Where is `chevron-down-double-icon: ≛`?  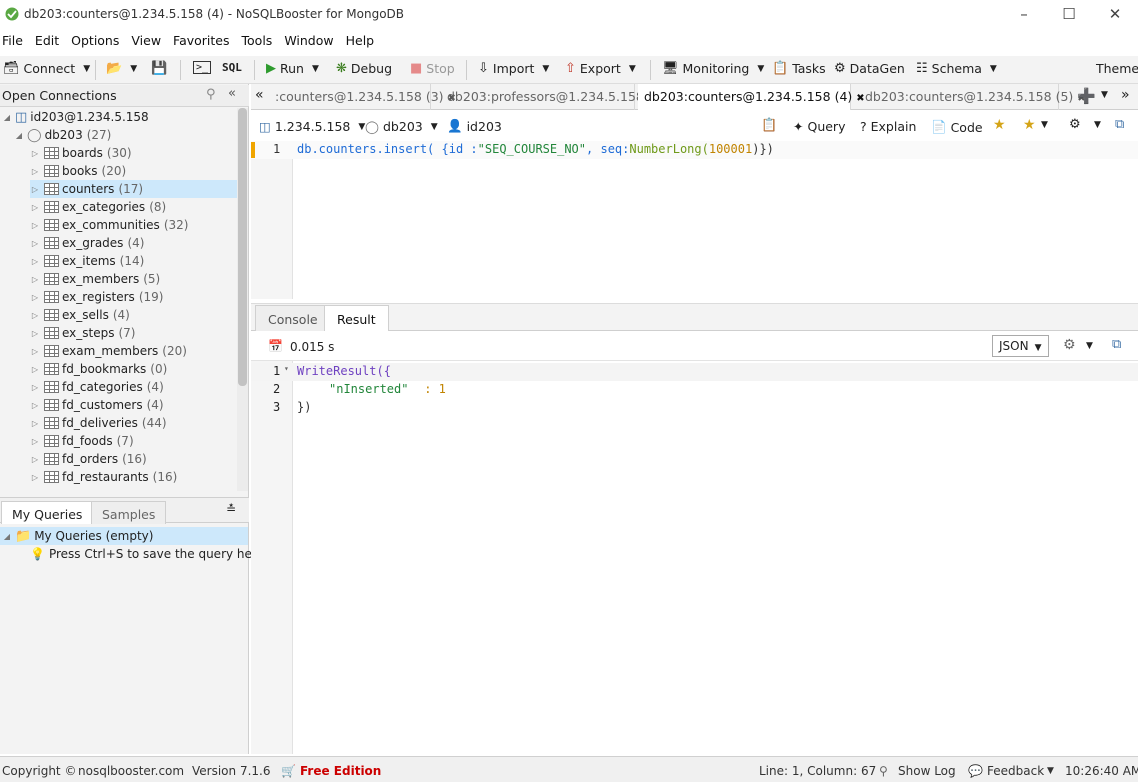
chevron-down-double-icon: ≛ is located at coordinates (231, 509).